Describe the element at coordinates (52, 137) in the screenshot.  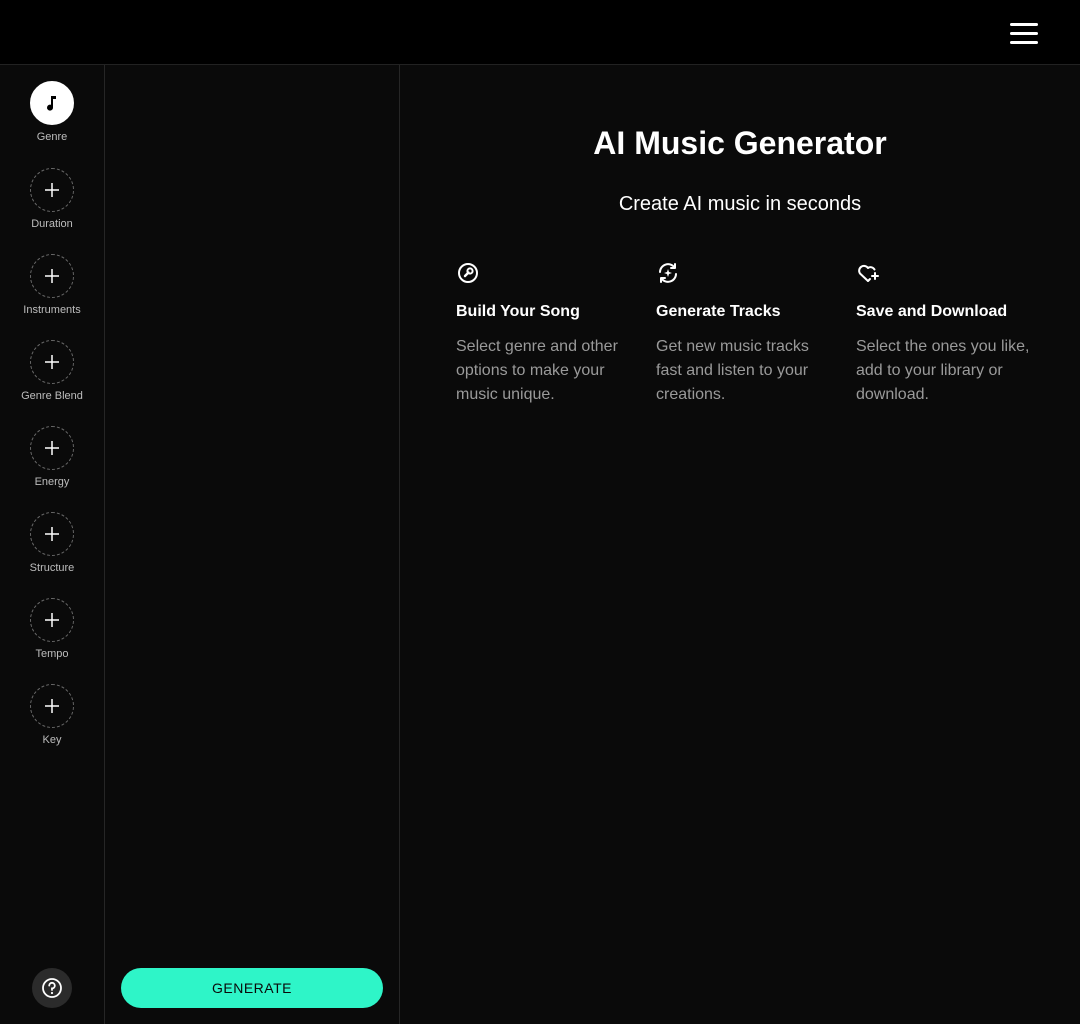
I see `sidebar-item-label: Genre` at that location.